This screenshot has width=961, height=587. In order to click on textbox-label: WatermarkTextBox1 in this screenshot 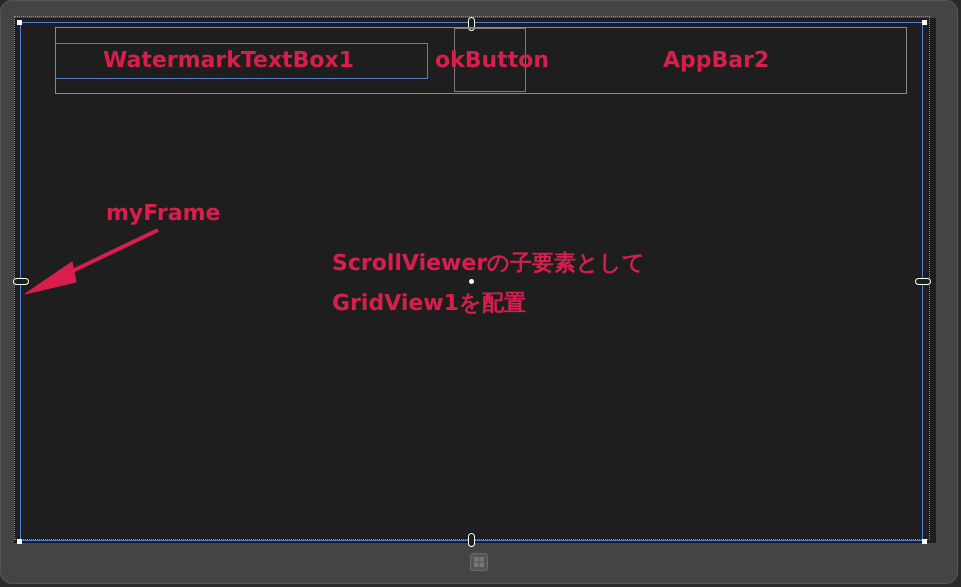, I will do `click(228, 61)`.